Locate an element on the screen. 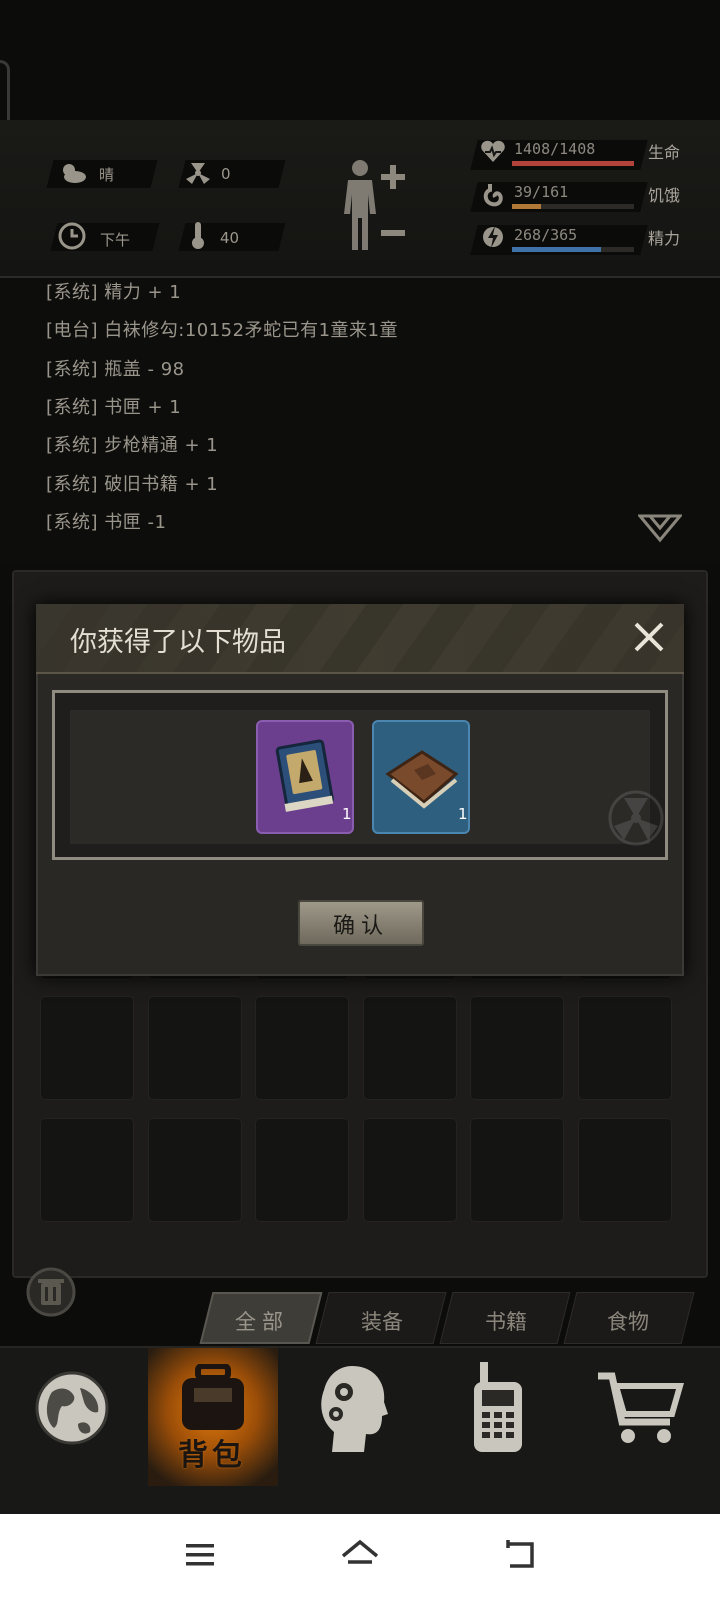  log-line: [系统] 书匣 + 1 is located at coordinates (114, 407).